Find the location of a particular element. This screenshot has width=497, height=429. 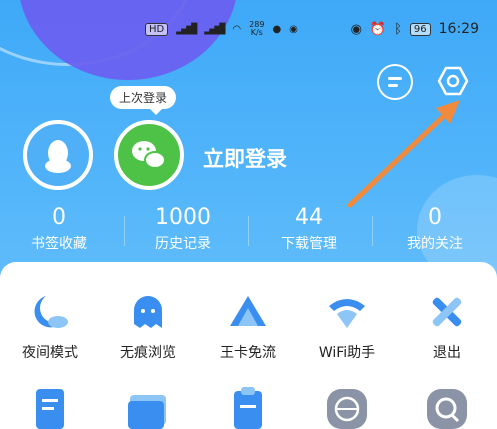

qq-login-button is located at coordinates (58, 155).